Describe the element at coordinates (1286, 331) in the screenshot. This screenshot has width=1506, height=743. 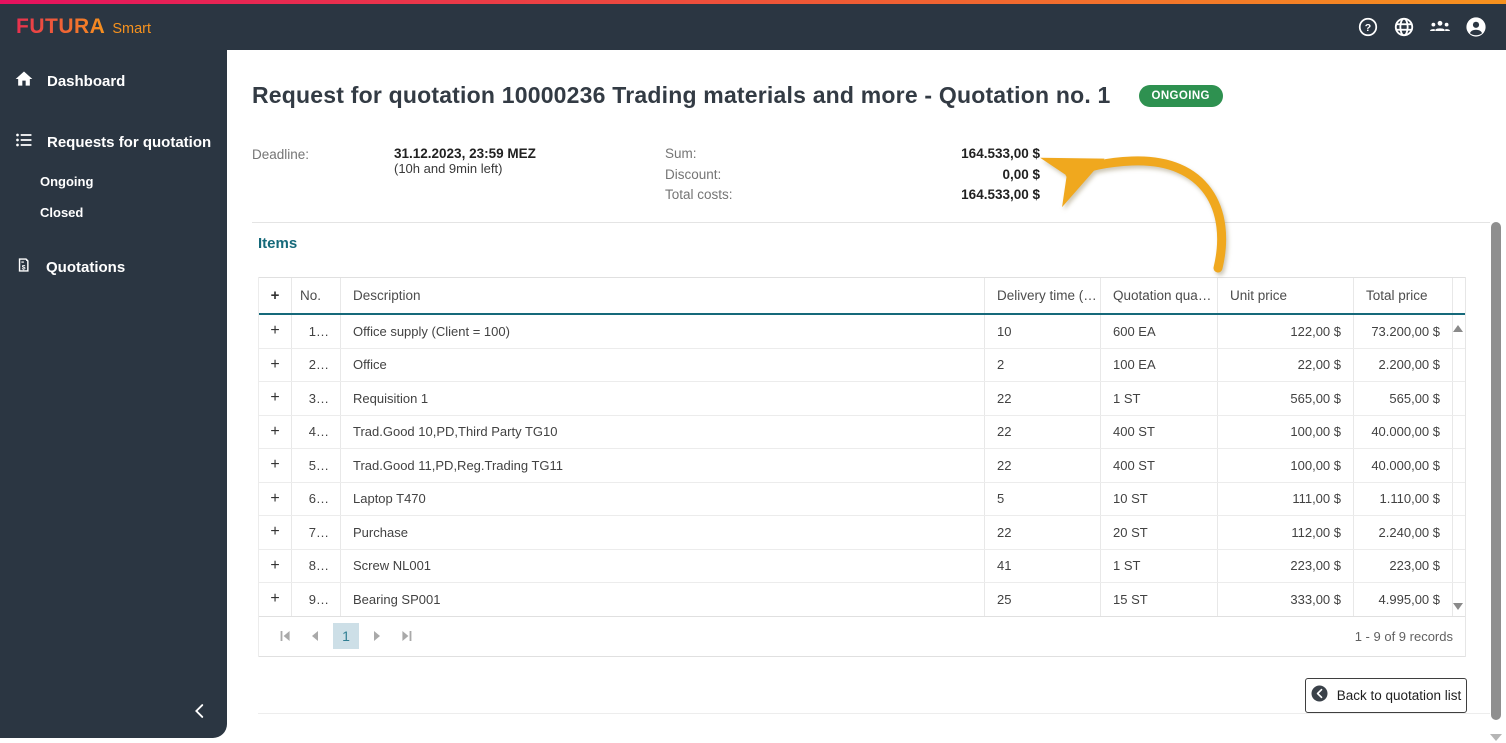
I see `row-unit-price: 122,00 $` at that location.